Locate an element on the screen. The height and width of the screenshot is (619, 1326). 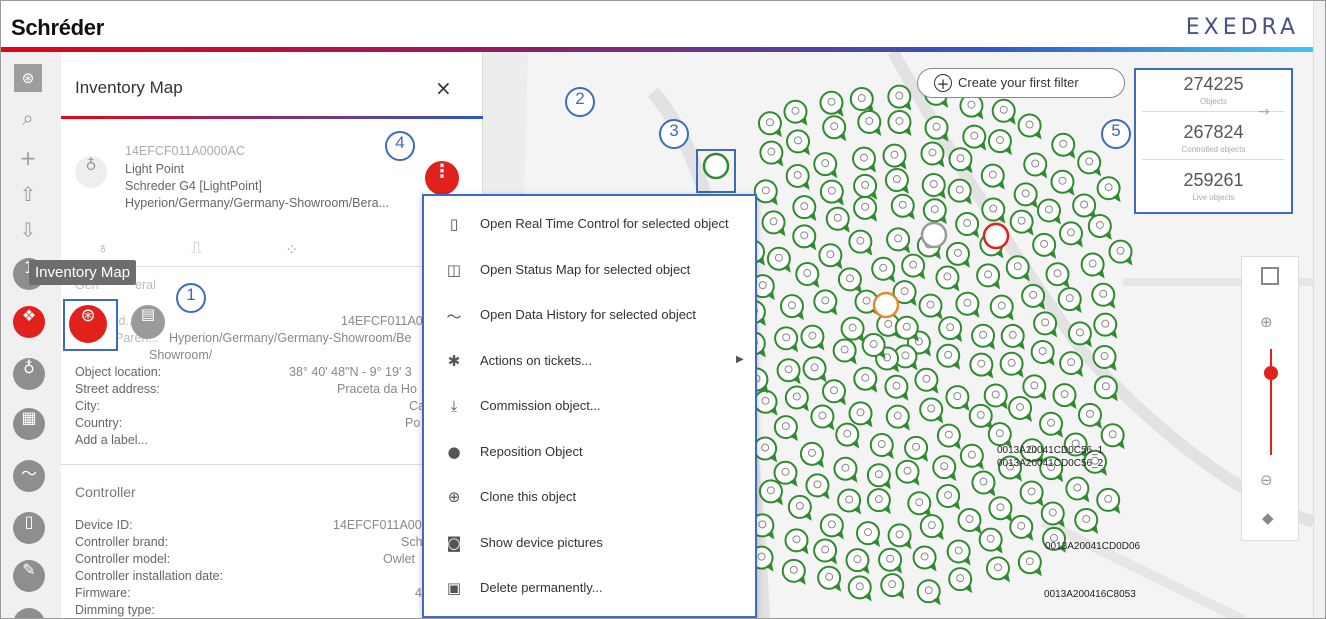
plus-icon: + is located at coordinates (28, 158).